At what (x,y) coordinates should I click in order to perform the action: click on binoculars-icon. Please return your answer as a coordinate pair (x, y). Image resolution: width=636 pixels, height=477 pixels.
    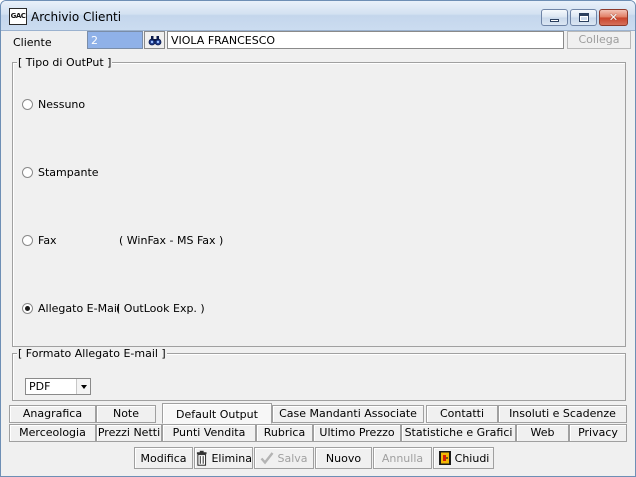
    Looking at the image, I should click on (154, 41).